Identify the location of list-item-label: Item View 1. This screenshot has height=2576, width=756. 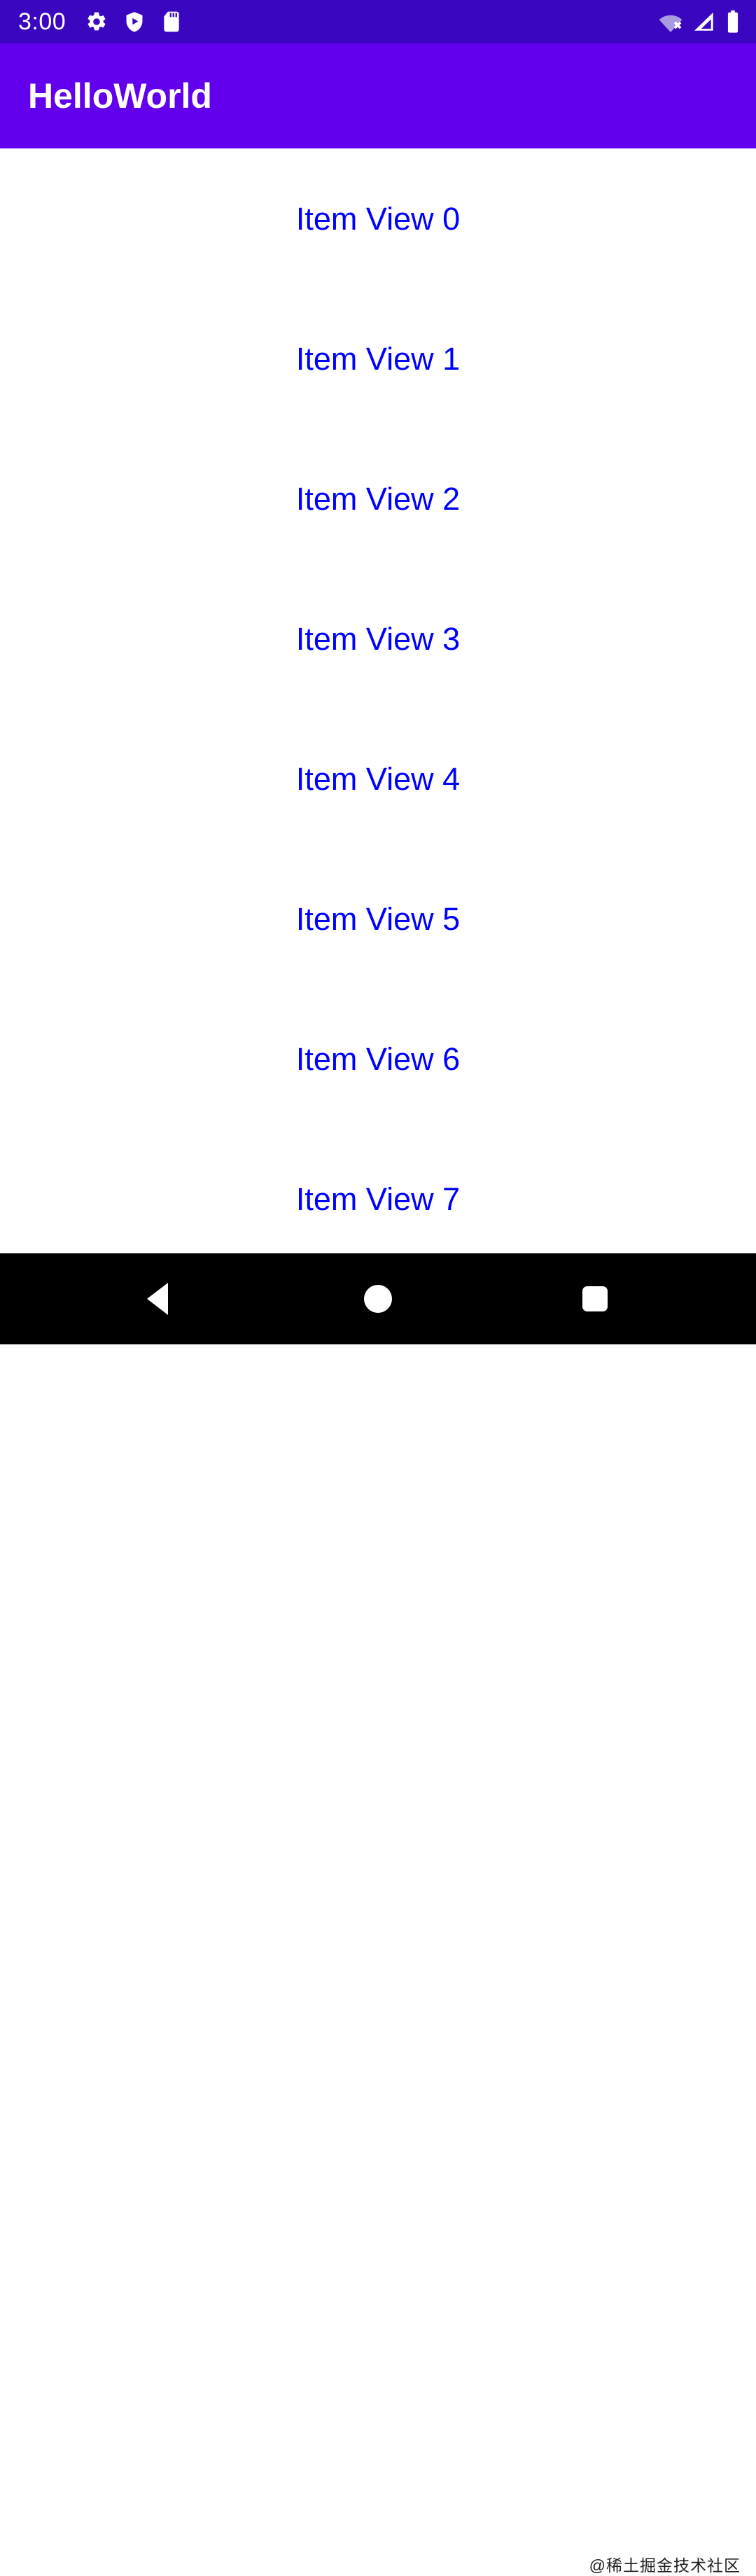
(378, 358).